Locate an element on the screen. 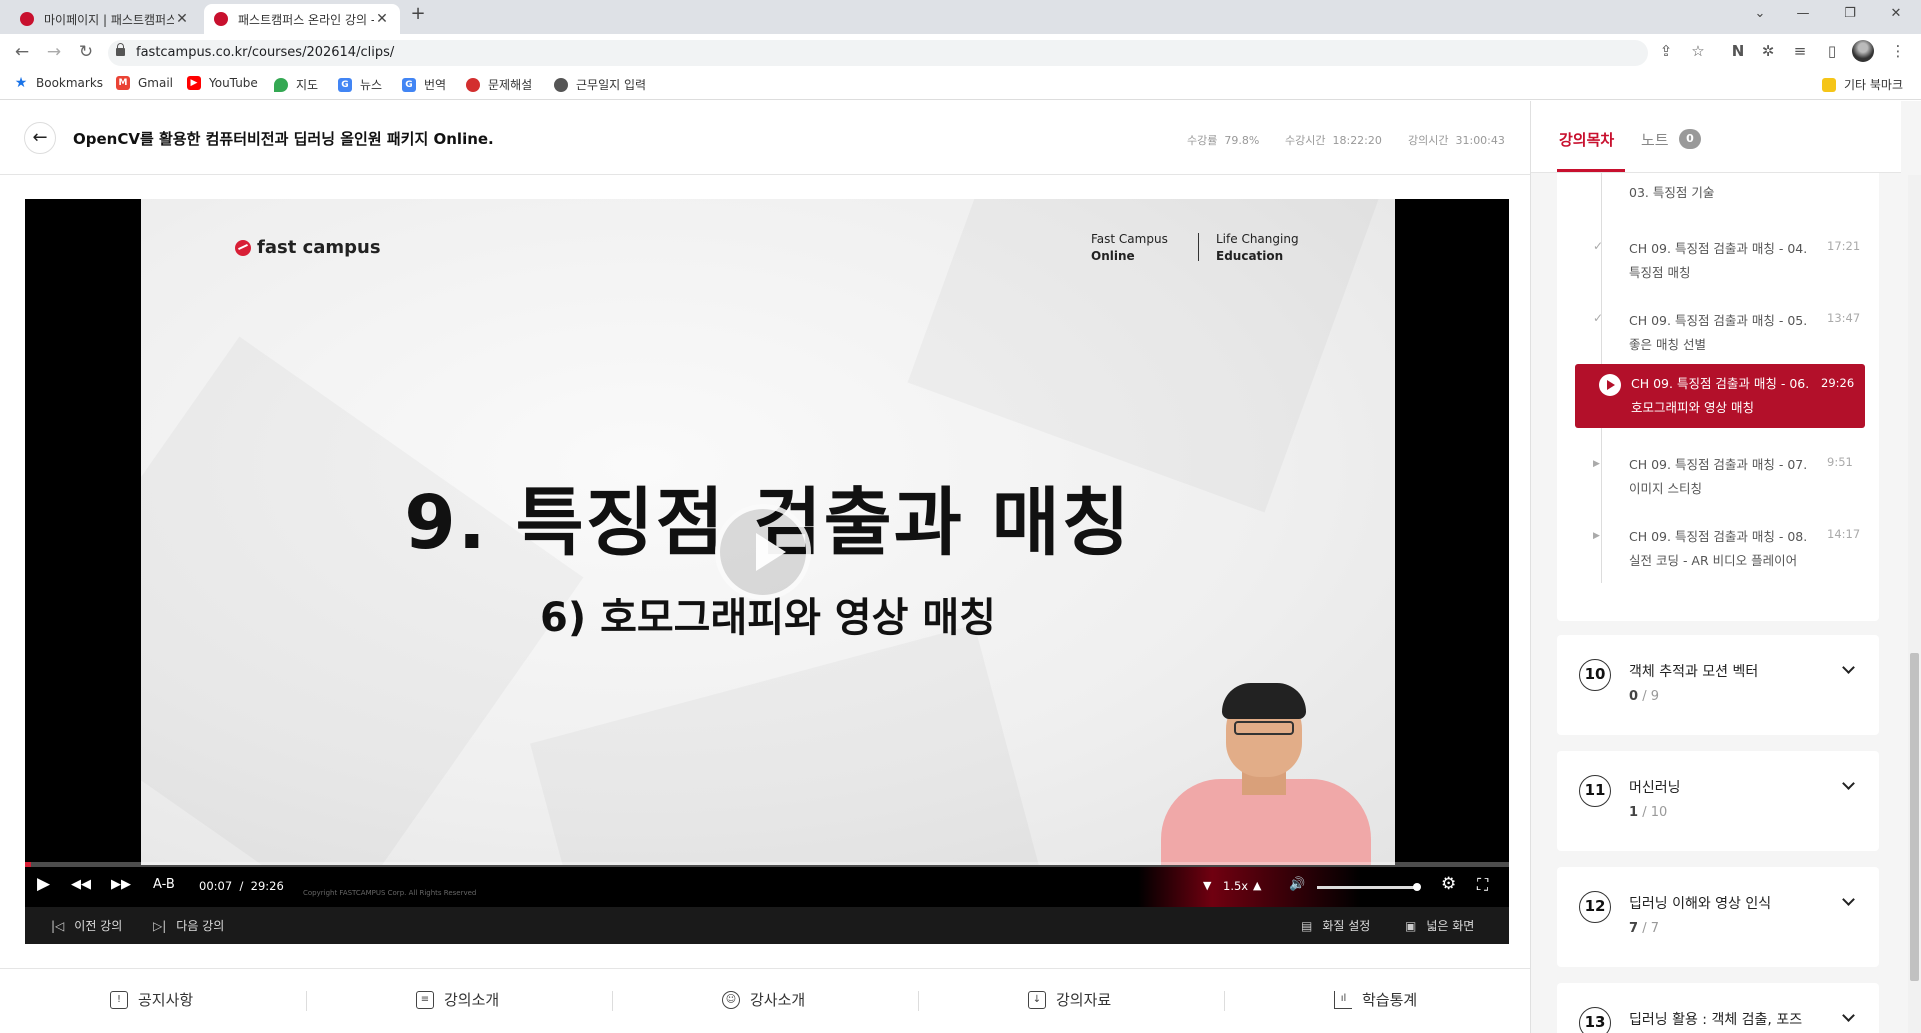 This screenshot has height=1033, width=1921. section-card-11: 11 머신러닝 1 / 10 is located at coordinates (1718, 801).